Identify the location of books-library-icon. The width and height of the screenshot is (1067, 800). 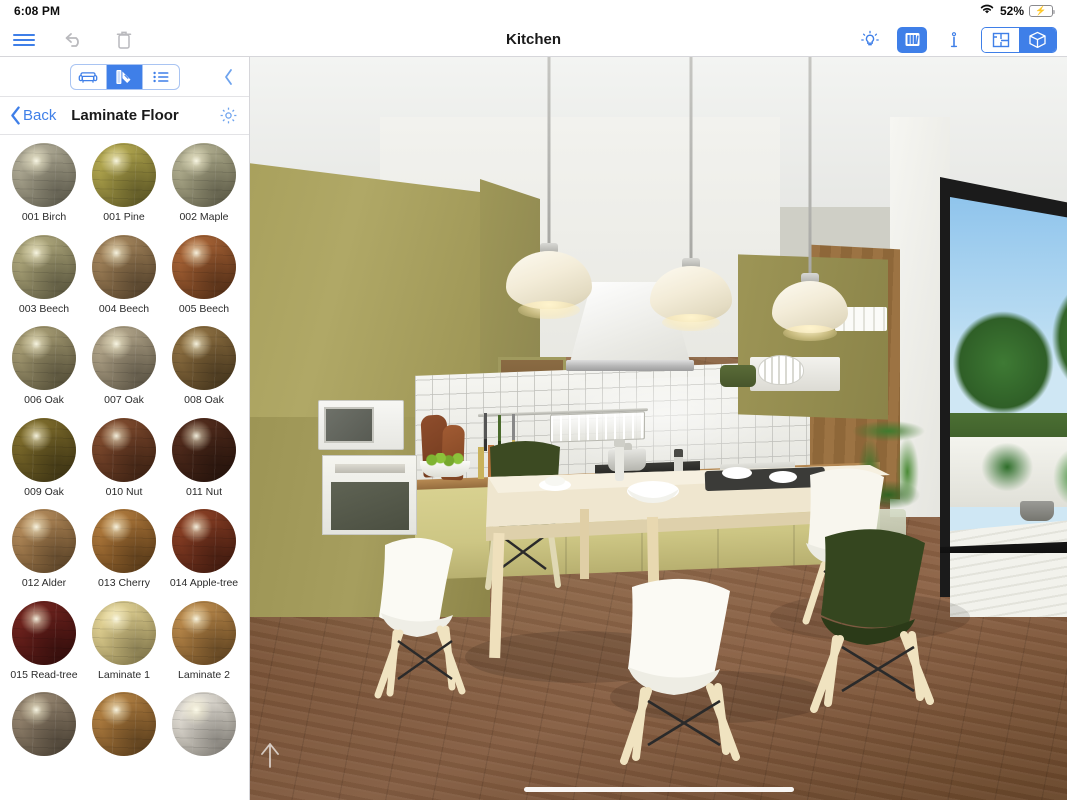
(912, 39).